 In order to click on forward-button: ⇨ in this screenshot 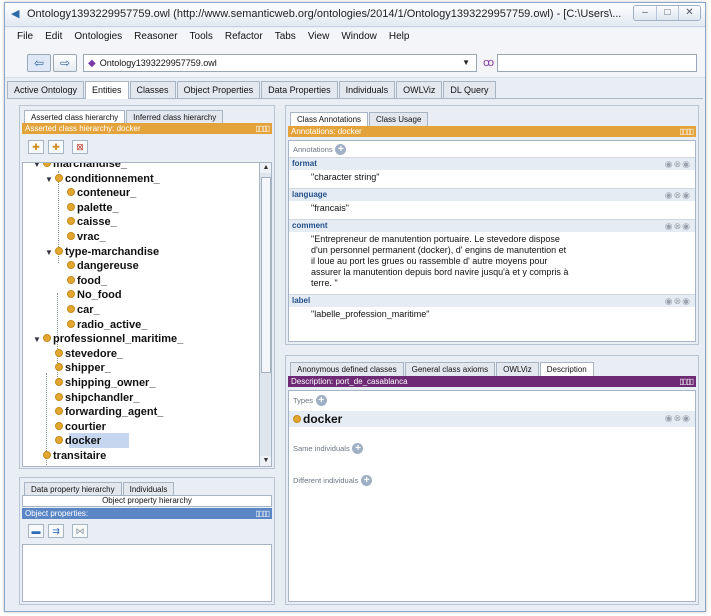, I will do `click(65, 63)`.